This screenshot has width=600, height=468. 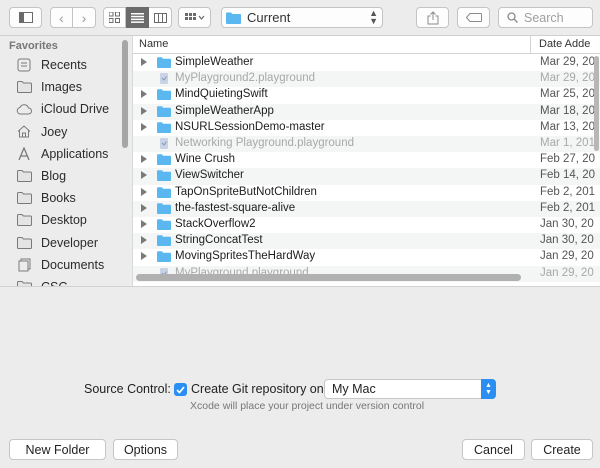 I want to click on column-view-button, so click(x=160, y=17).